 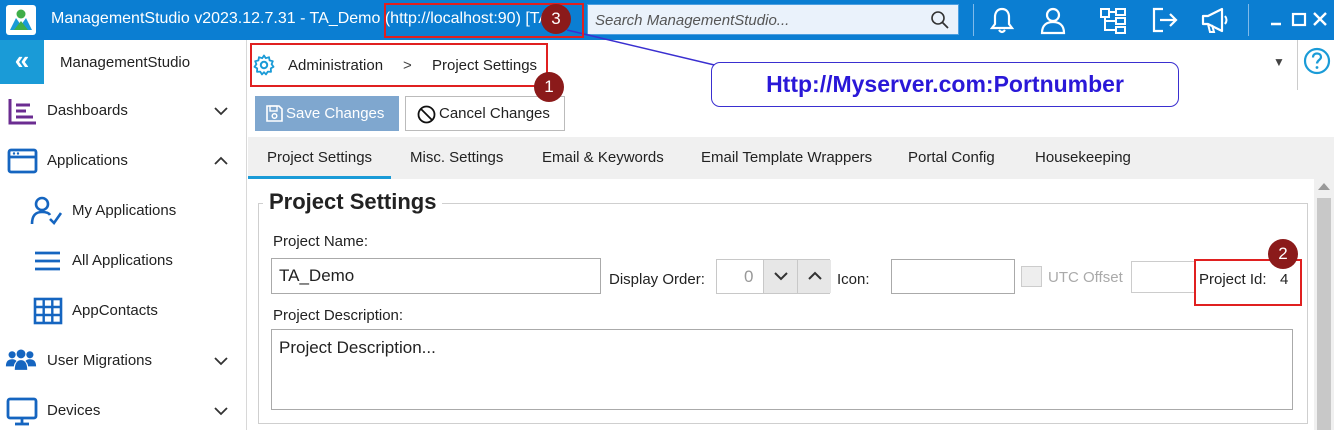 I want to click on sidebar-item-all-applications: All Applications, so click(x=123, y=261).